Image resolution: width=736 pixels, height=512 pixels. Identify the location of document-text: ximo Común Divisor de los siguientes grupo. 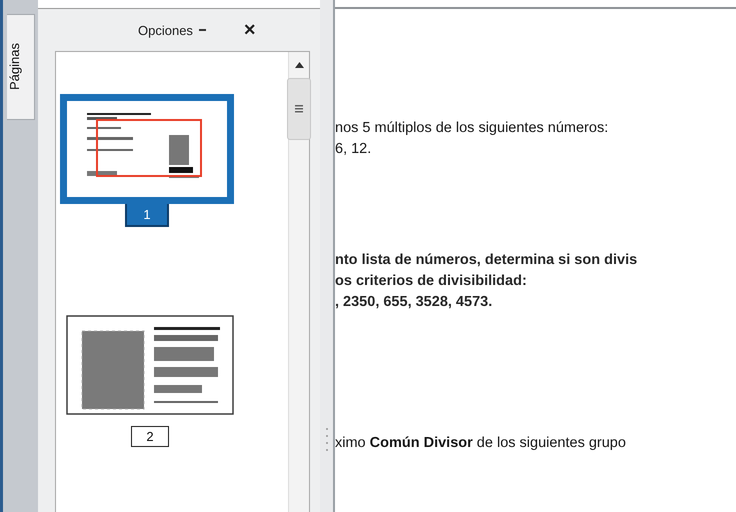
(480, 443).